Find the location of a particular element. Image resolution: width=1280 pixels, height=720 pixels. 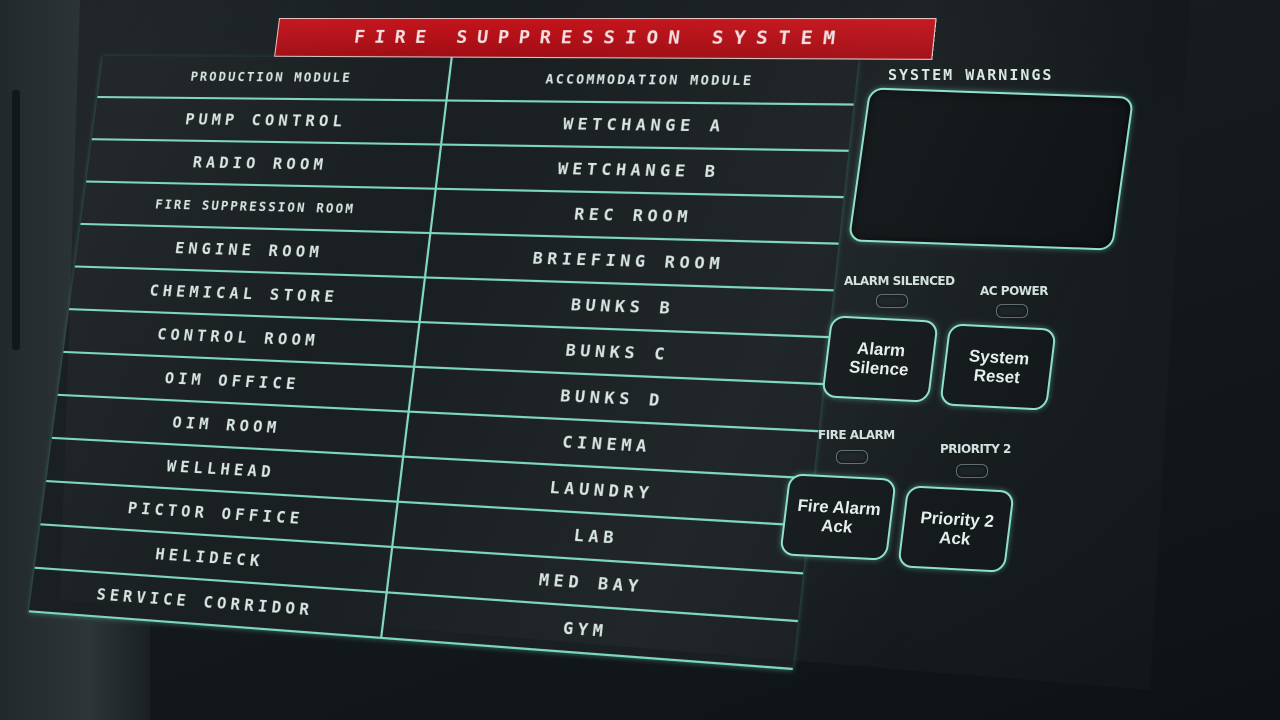

system-warnings-display is located at coordinates (991, 168).